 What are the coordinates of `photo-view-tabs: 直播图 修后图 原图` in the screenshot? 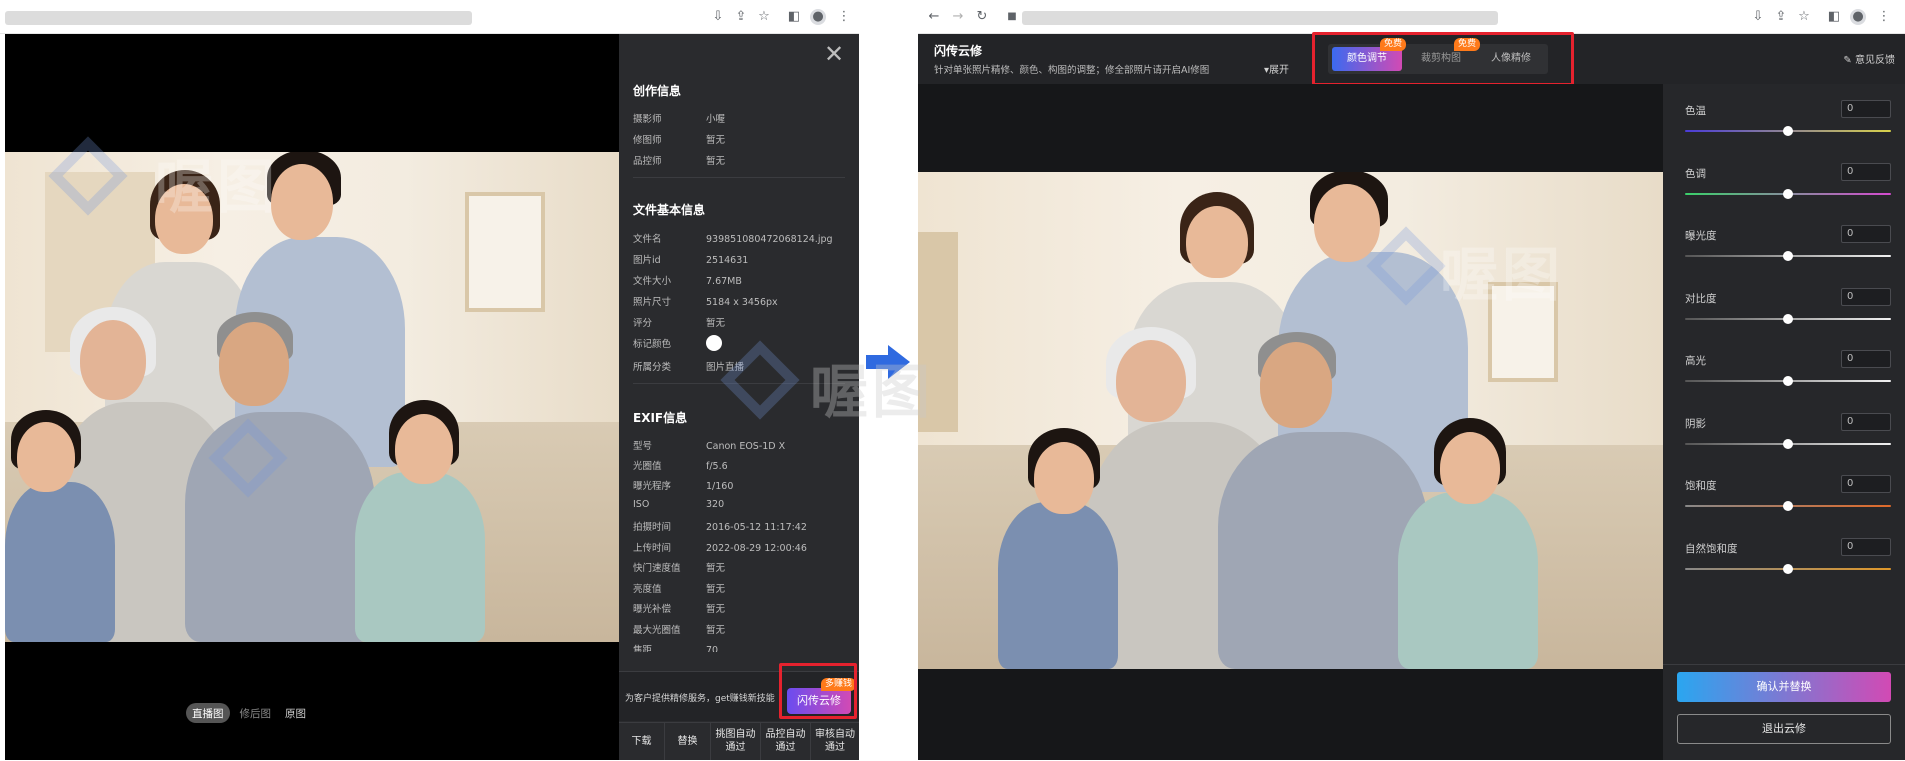 It's located at (248, 713).